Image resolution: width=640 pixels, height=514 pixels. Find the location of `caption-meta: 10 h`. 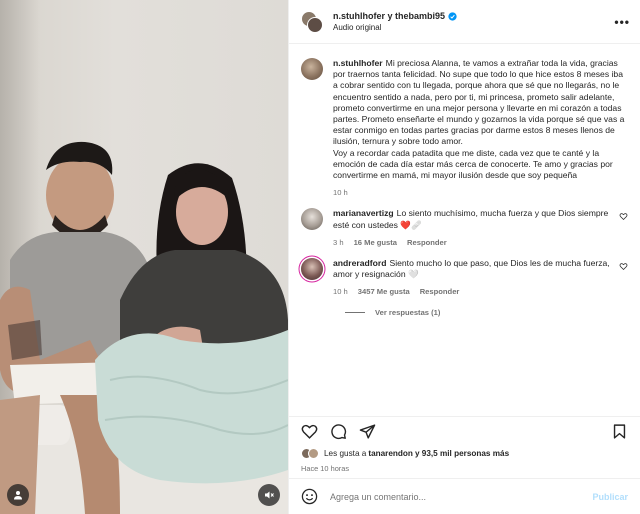

caption-meta: 10 h is located at coordinates (480, 192).